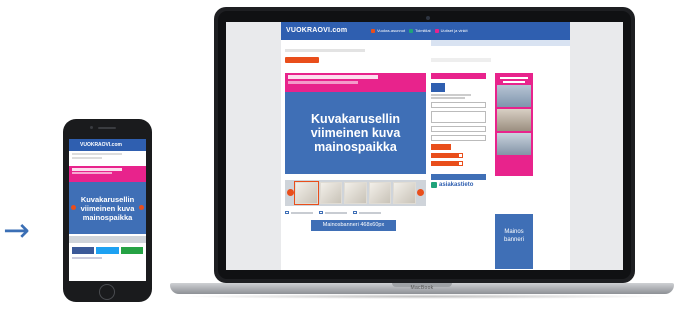  What do you see at coordinates (461, 60) in the screenshot?
I see `sort-controls` at bounding box center [461, 60].